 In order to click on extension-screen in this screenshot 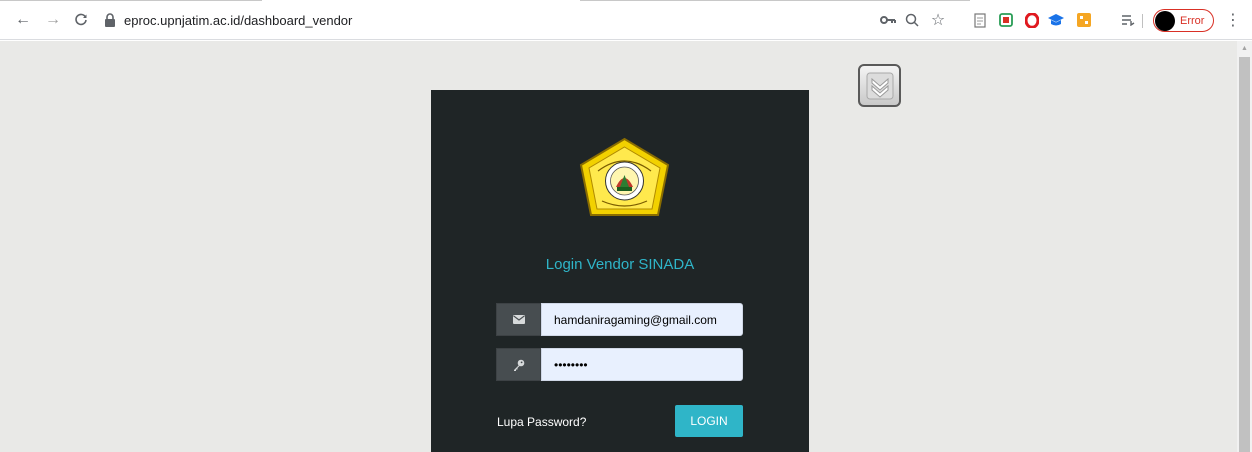, I will do `click(1006, 20)`.